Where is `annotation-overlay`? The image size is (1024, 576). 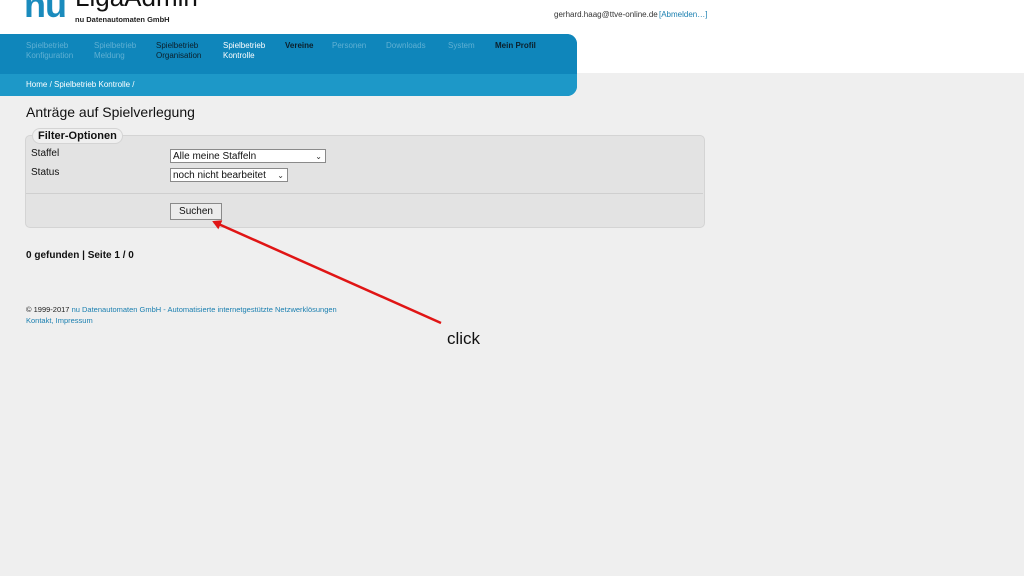
annotation-overlay is located at coordinates (327, 272).